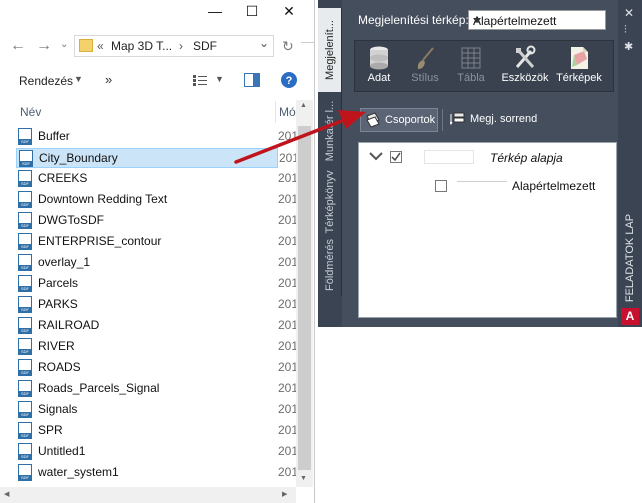  What do you see at coordinates (157, 284) in the screenshot?
I see `file-row: Parcels201` at bounding box center [157, 284].